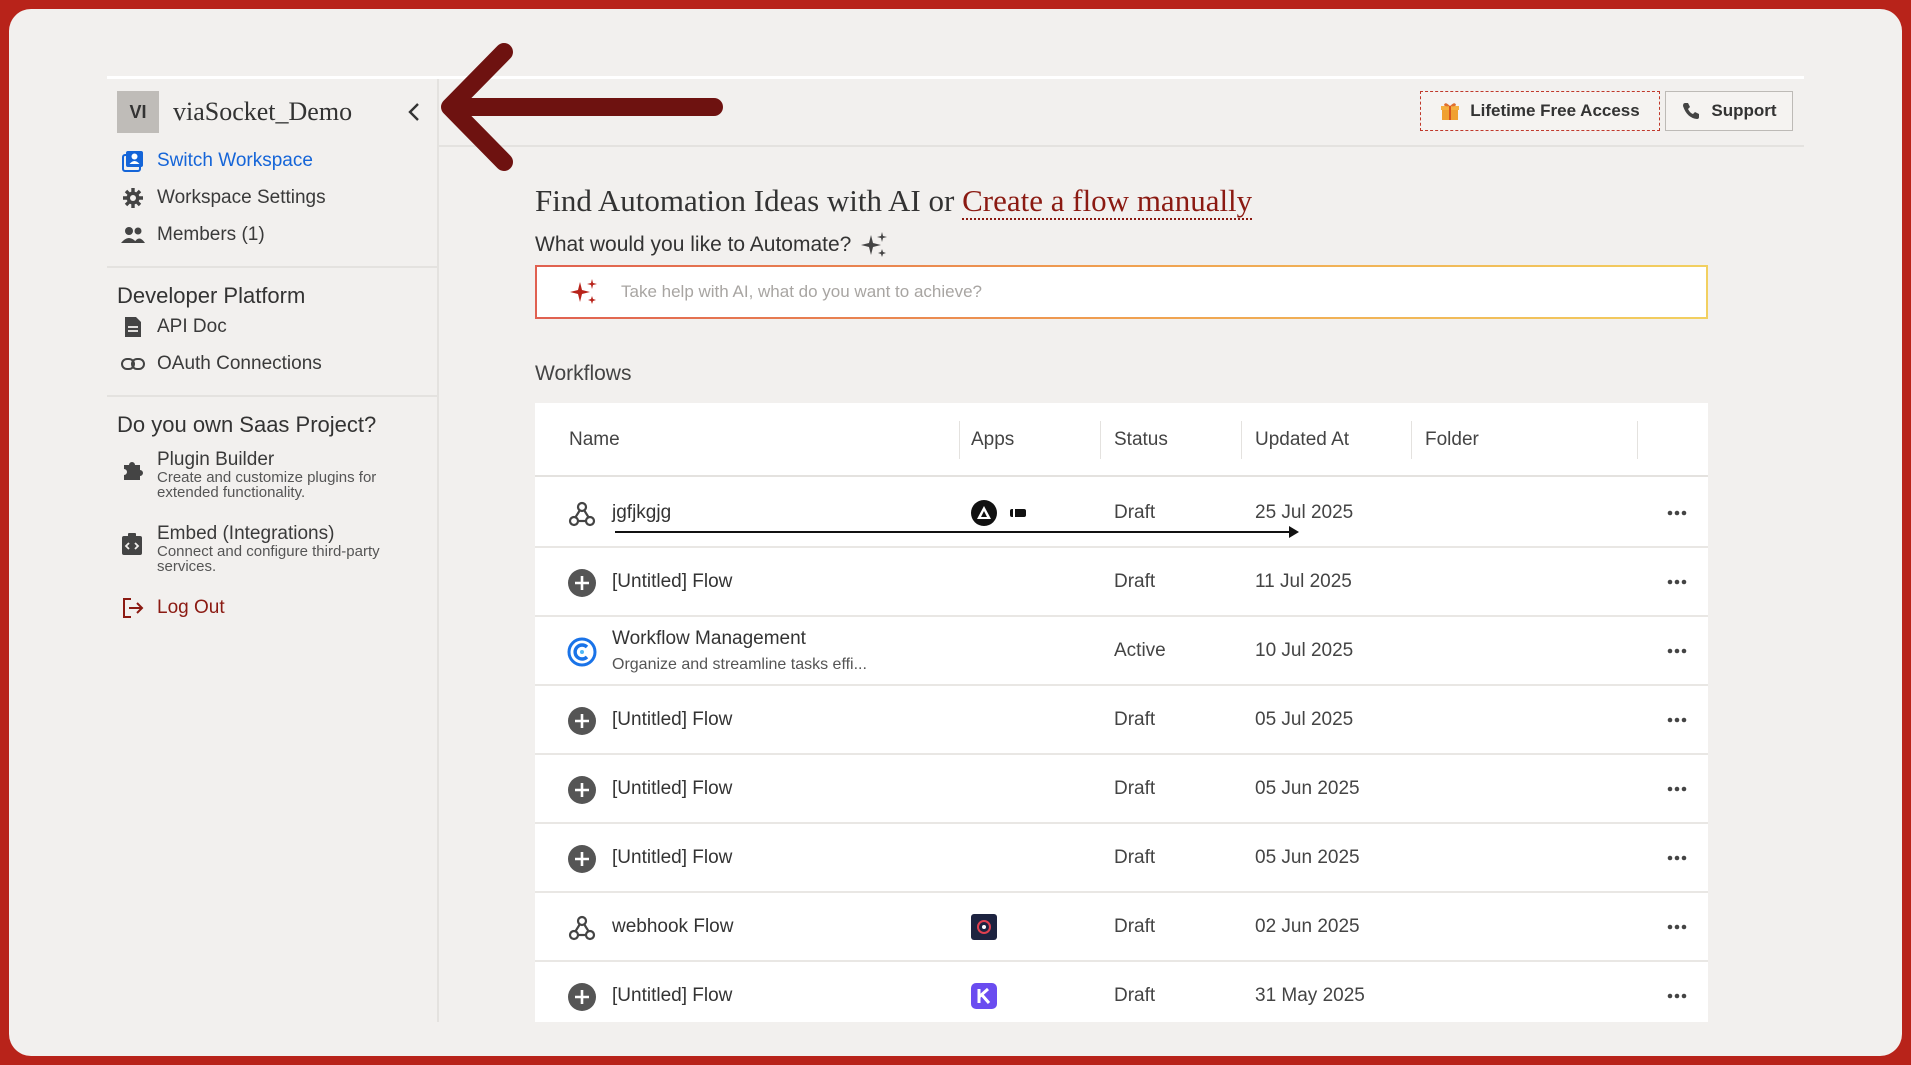  What do you see at coordinates (211, 295) in the screenshot?
I see `developer-platform-title: Developer Platform` at bounding box center [211, 295].